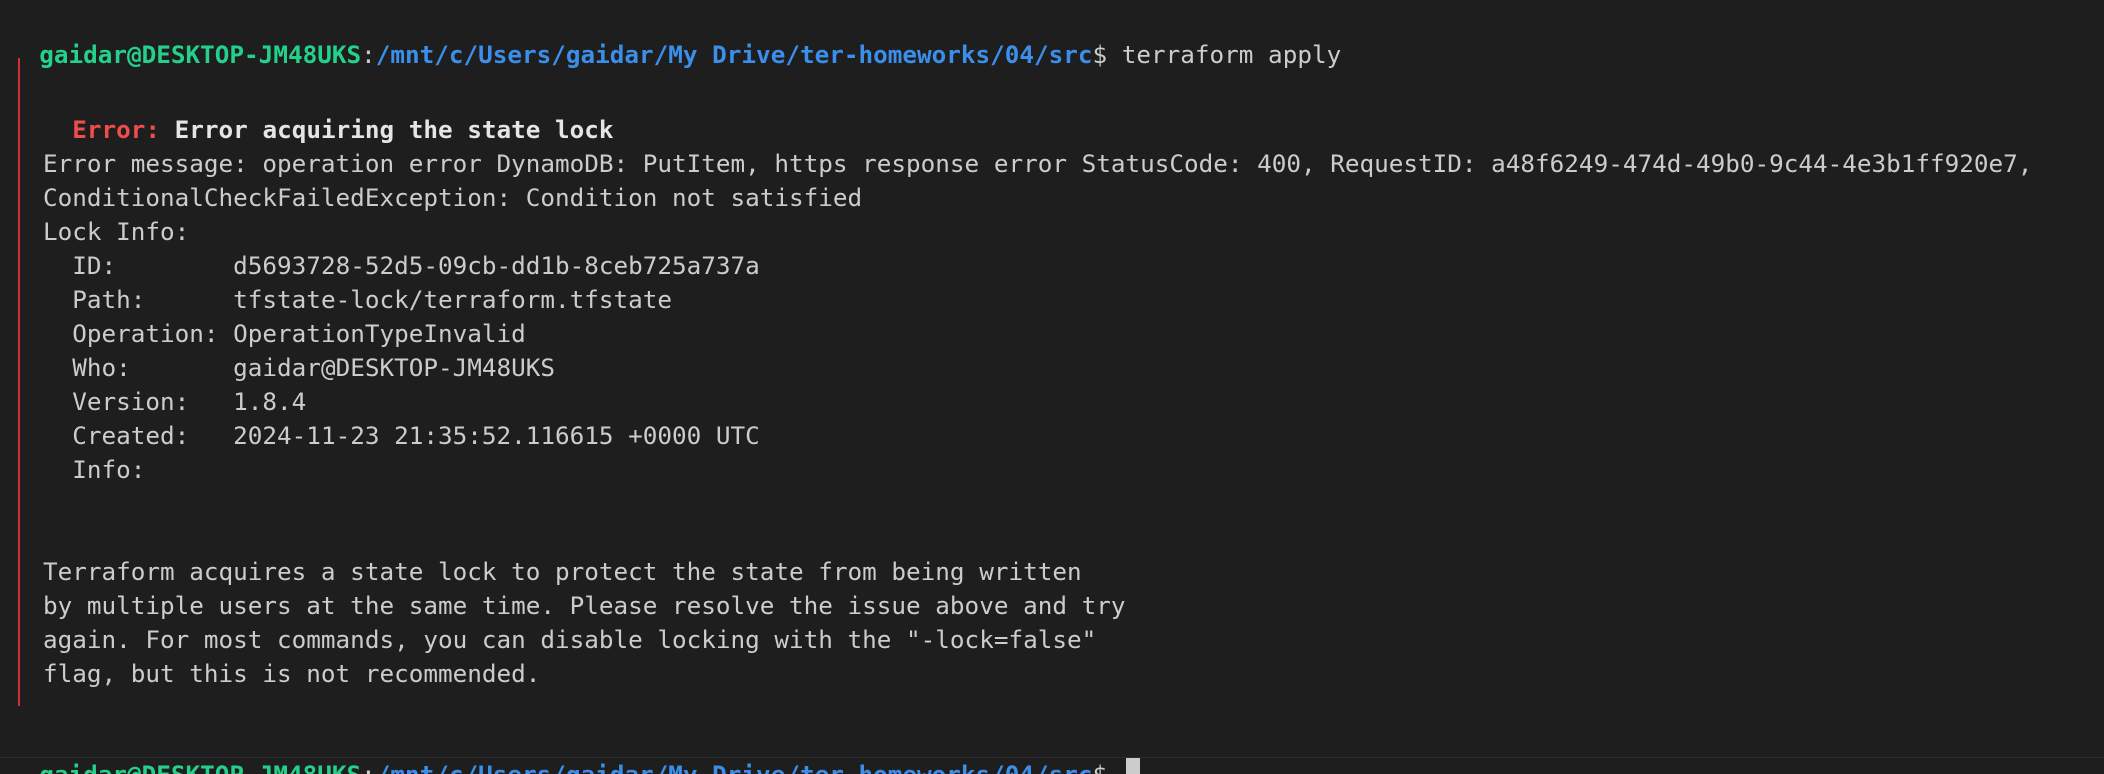 The height and width of the screenshot is (774, 2104). I want to click on lock-info-key: ID:, so click(138, 265).